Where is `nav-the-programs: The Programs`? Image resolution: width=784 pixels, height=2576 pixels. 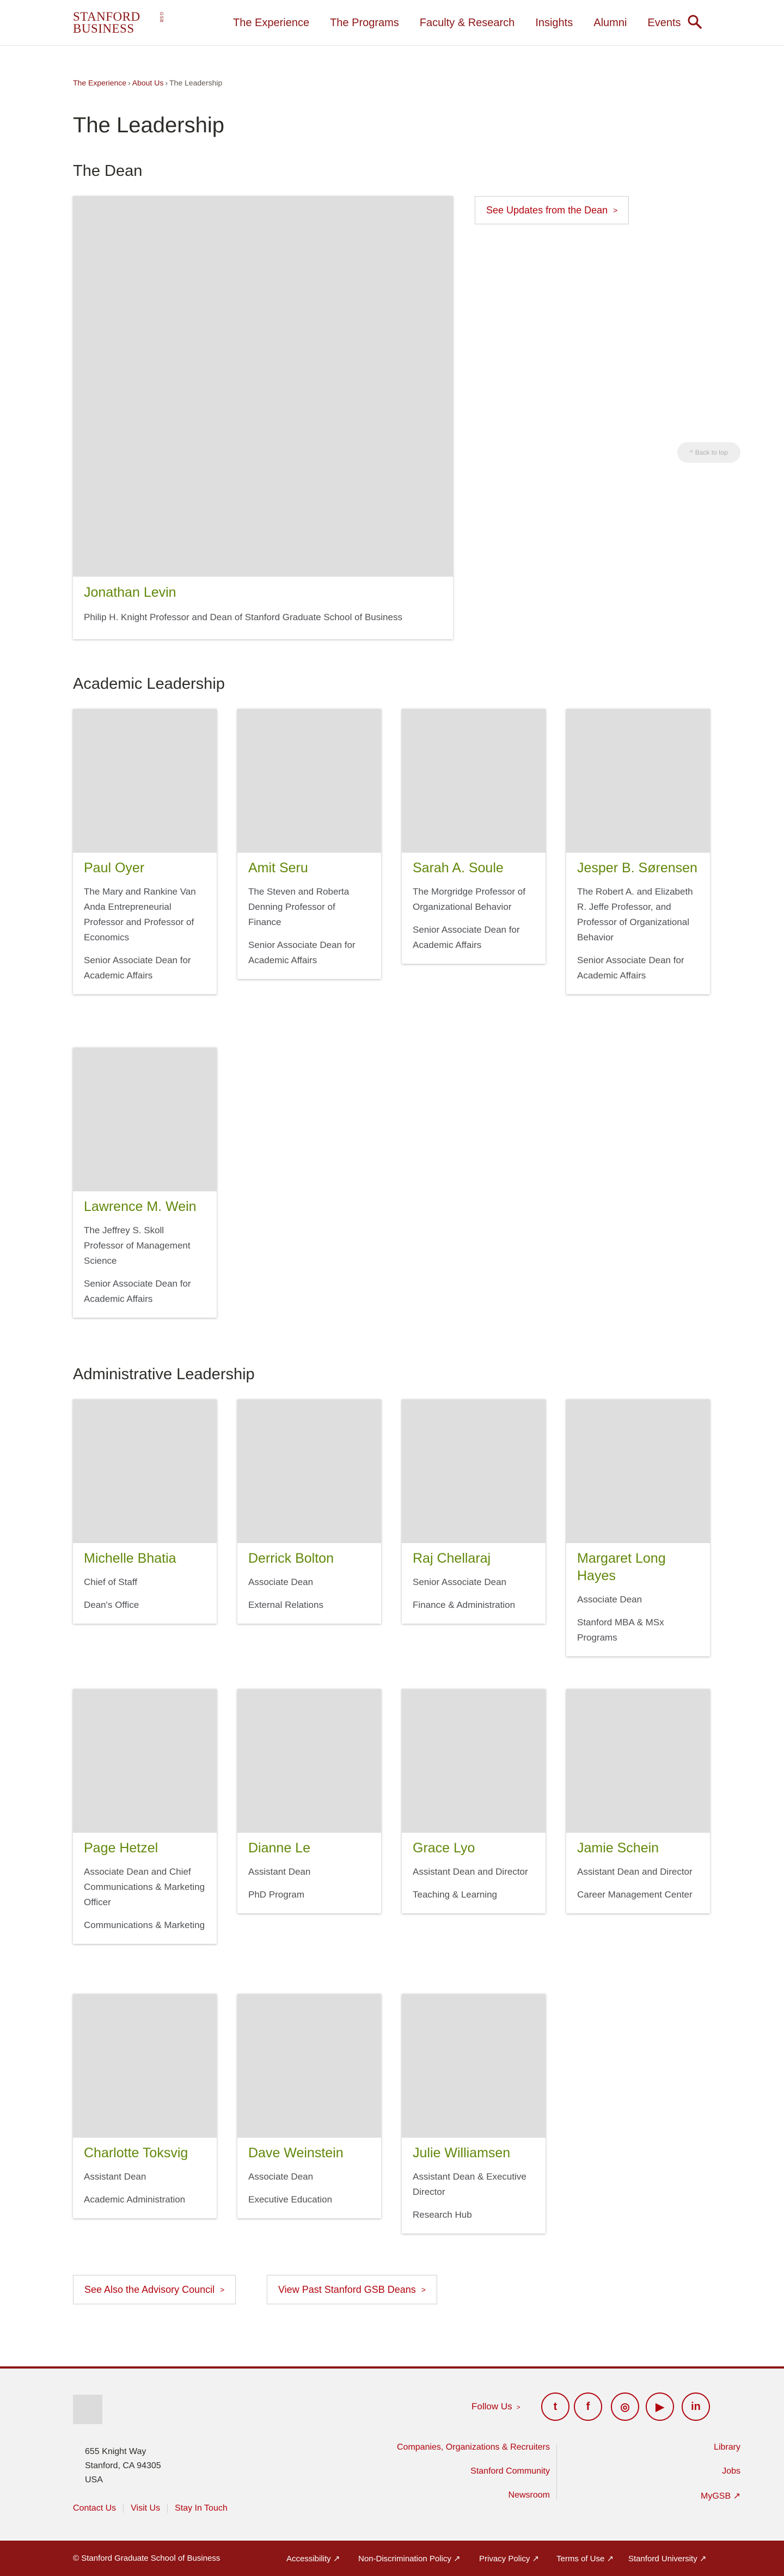 nav-the-programs: The Programs is located at coordinates (364, 23).